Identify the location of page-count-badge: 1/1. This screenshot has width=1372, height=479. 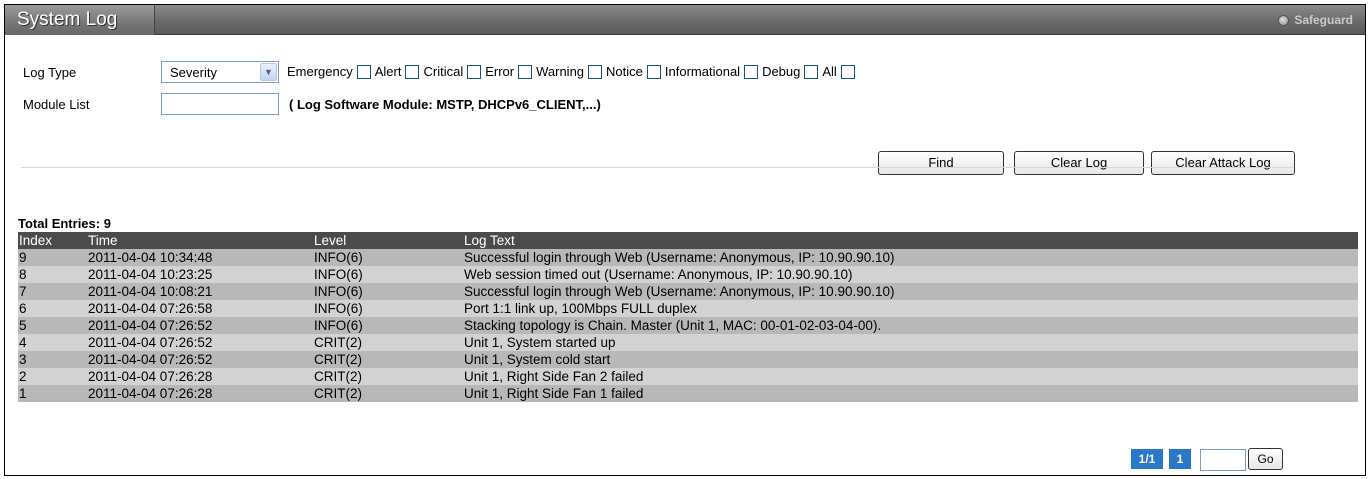
(1147, 459).